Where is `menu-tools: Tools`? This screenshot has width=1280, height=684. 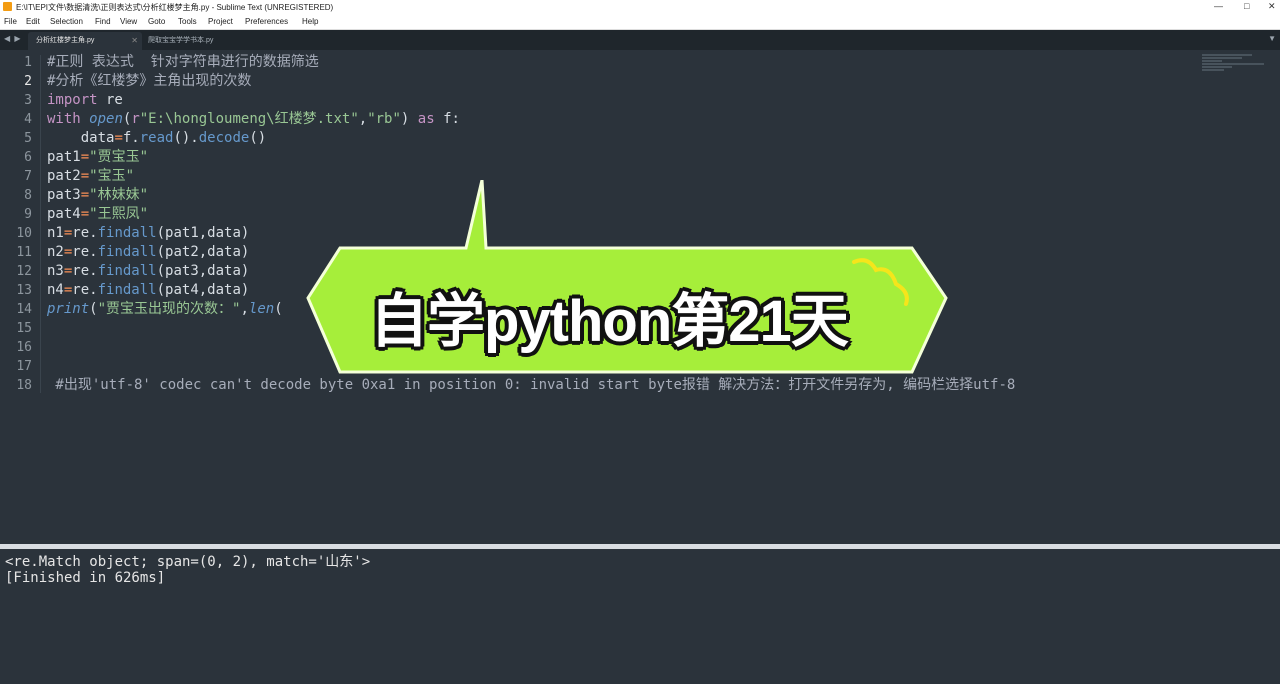 menu-tools: Tools is located at coordinates (187, 21).